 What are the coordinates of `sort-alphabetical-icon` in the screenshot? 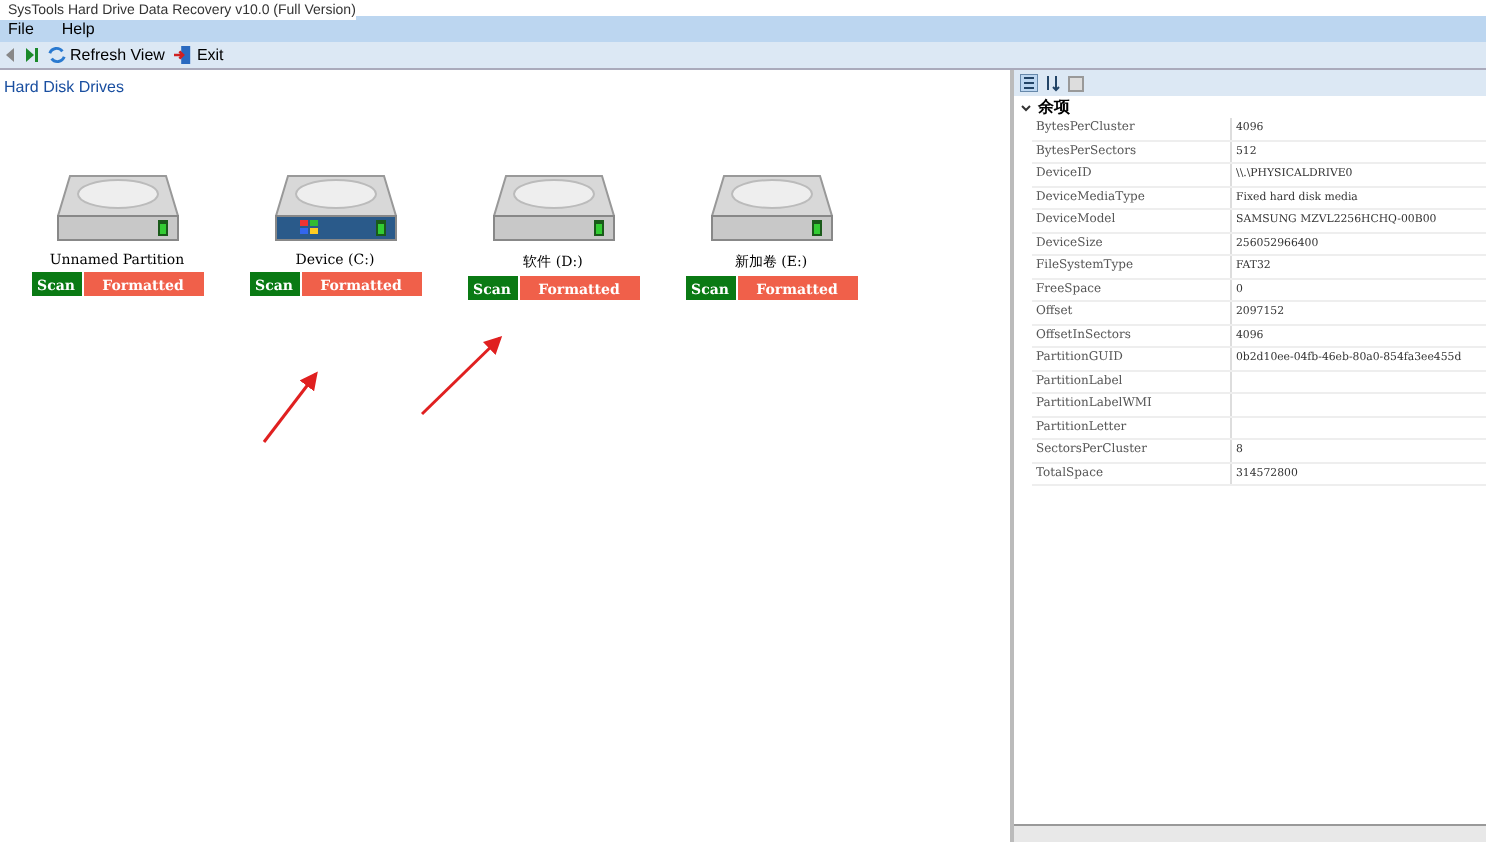 It's located at (1053, 83).